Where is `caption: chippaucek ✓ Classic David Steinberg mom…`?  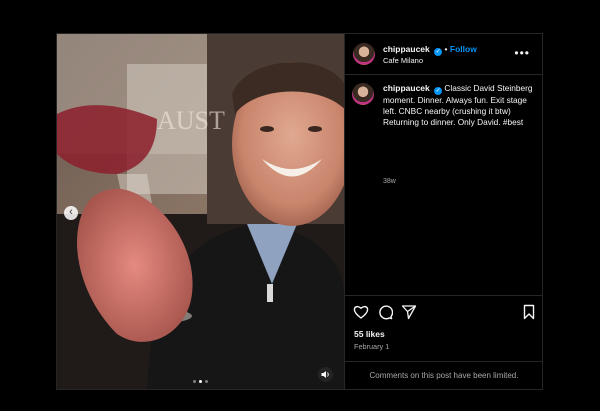
caption: chippaucek ✓ Classic David Steinberg mom… is located at coordinates (458, 105).